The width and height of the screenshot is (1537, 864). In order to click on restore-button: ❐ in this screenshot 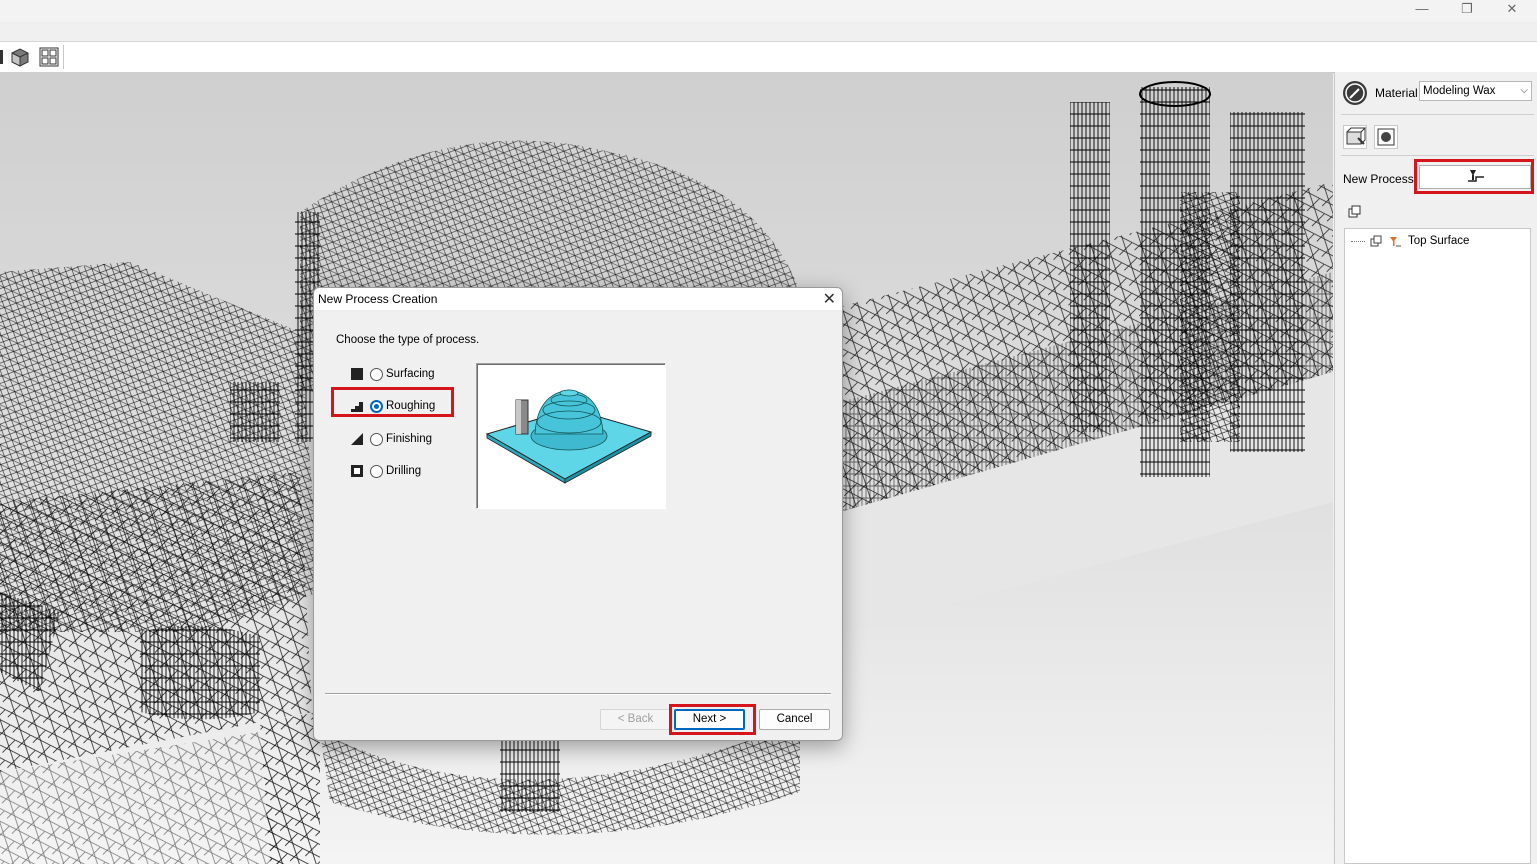, I will do `click(1467, 10)`.